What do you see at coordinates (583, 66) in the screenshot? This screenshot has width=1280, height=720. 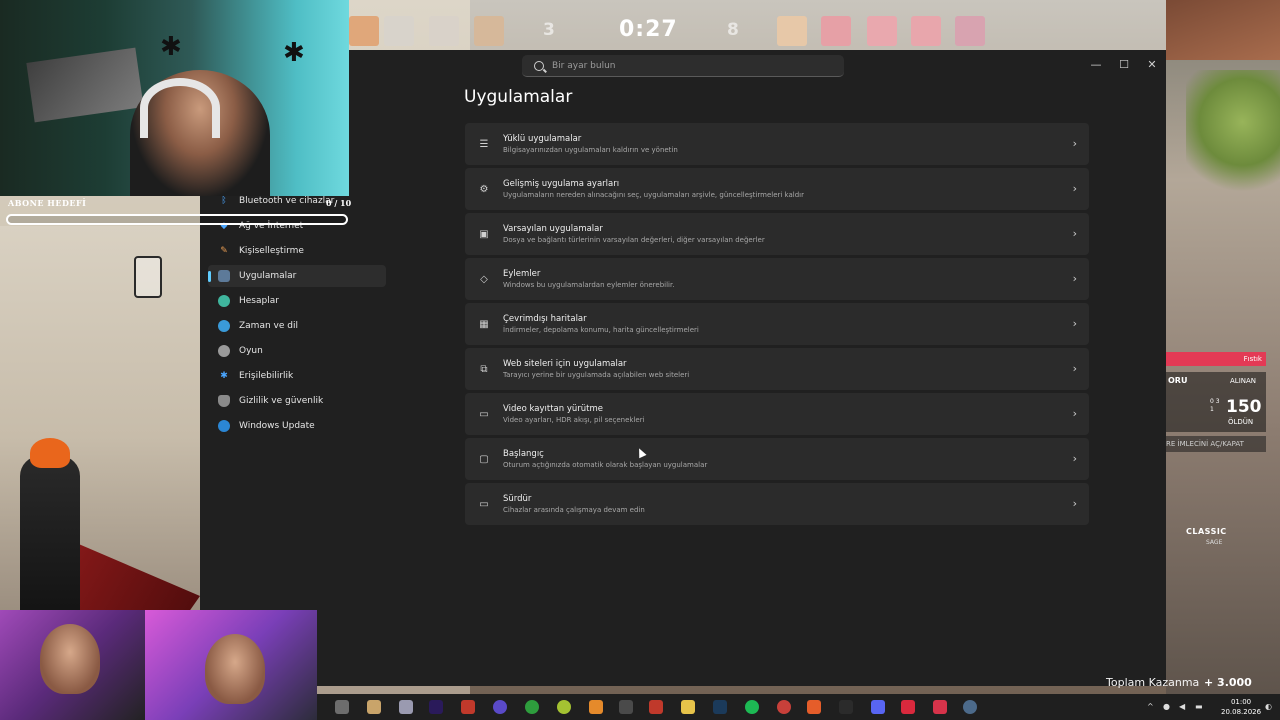 I see `search-input: Bir ayar bulun` at bounding box center [583, 66].